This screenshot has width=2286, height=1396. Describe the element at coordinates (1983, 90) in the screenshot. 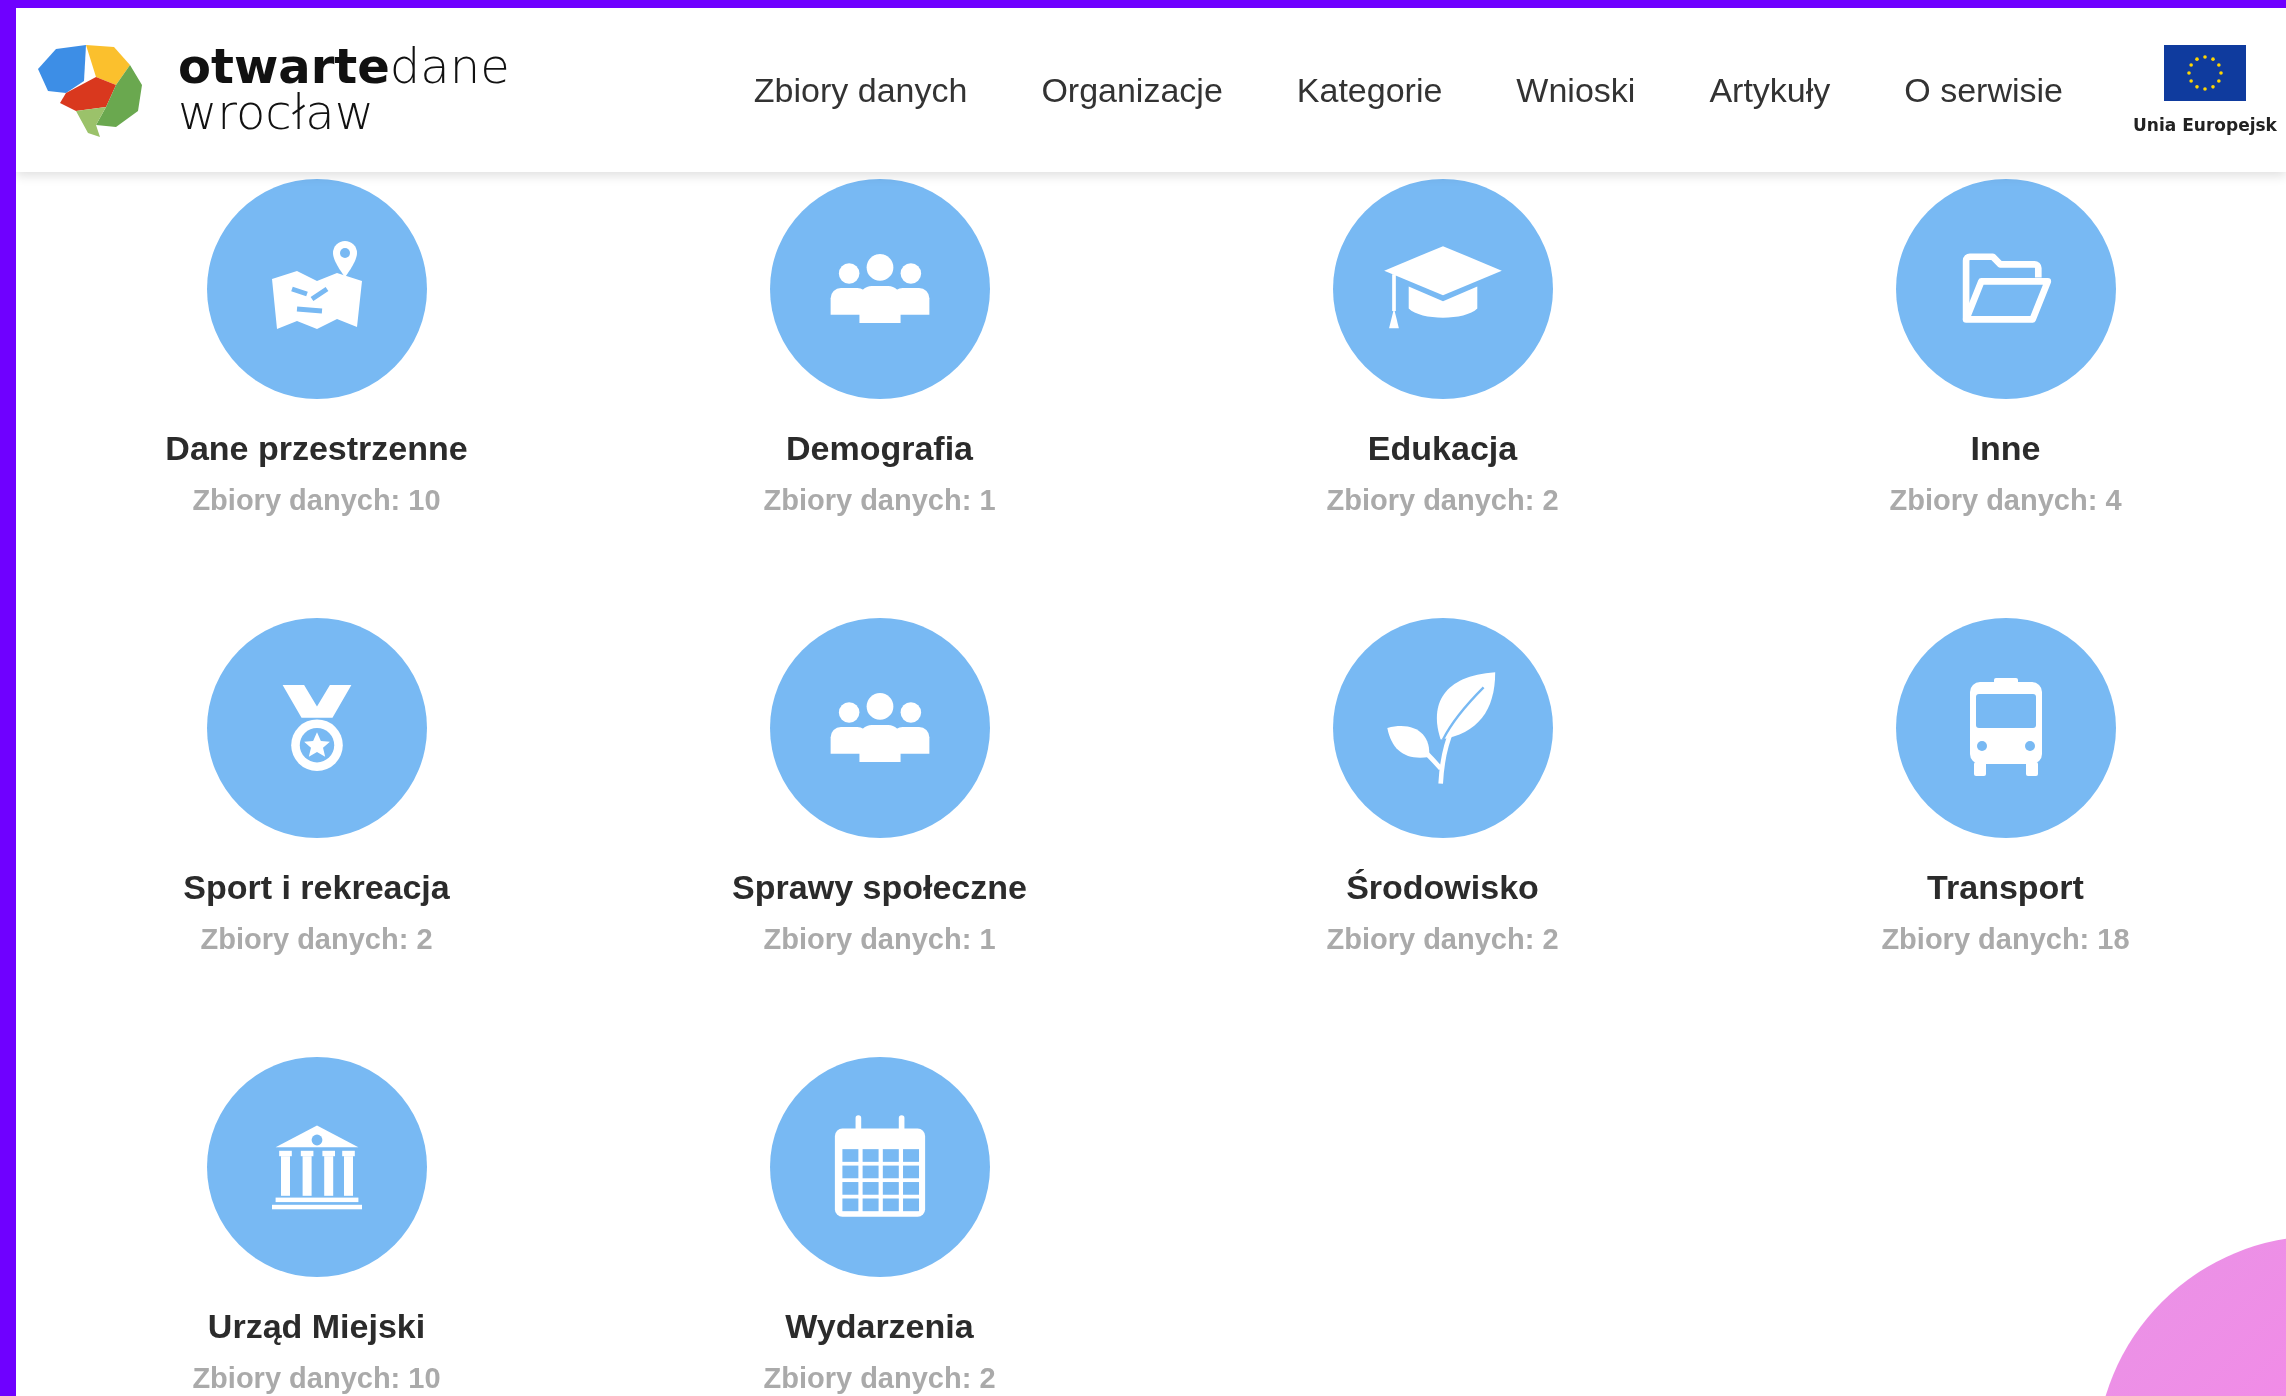

I see `nav-link: O serwisie` at that location.